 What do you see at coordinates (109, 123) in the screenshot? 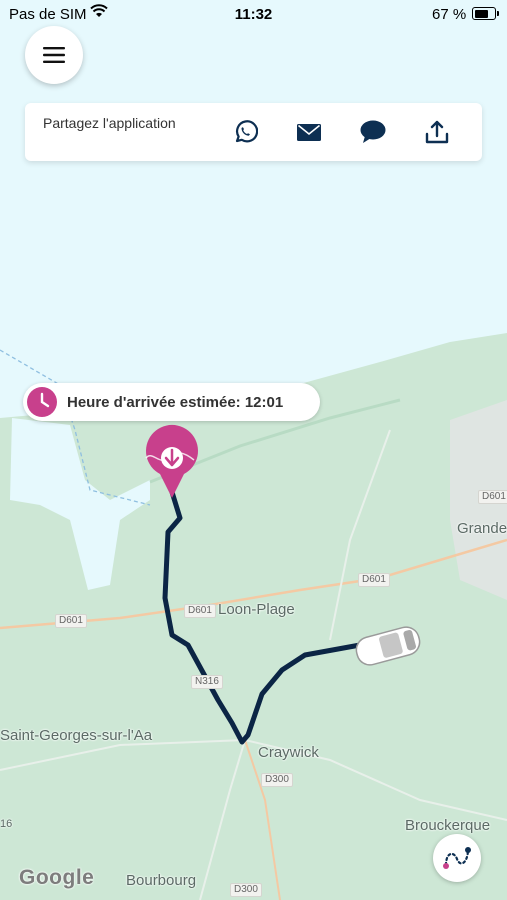
I see `share-title: Partagez l'application` at bounding box center [109, 123].